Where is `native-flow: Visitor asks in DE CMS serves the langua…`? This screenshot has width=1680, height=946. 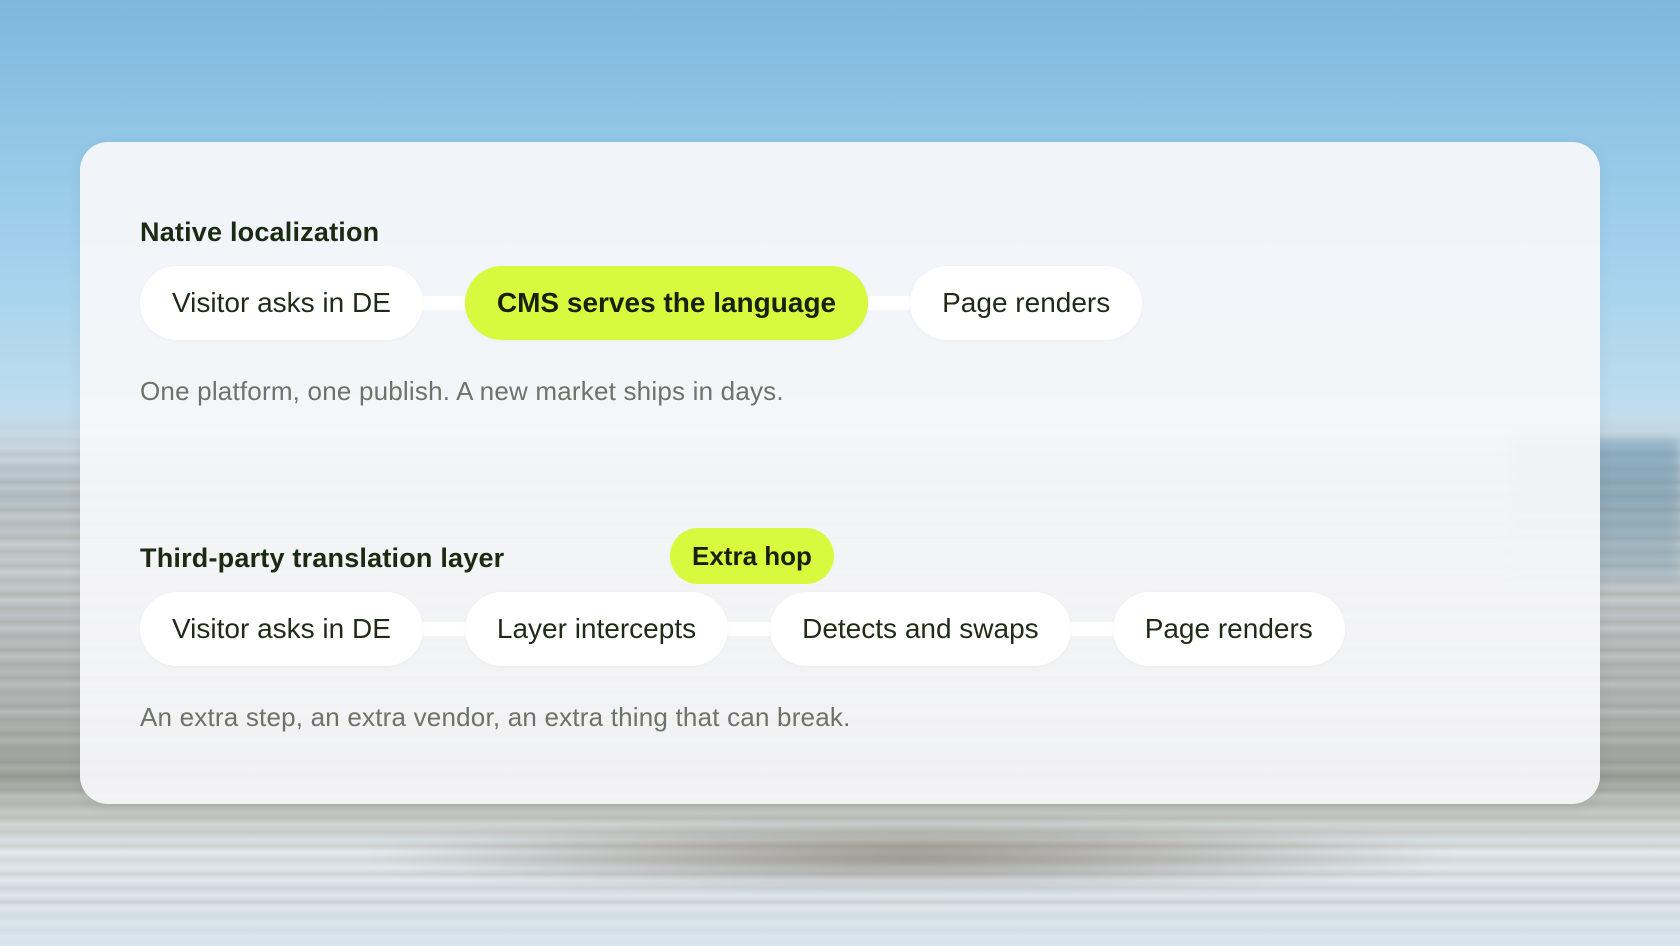 native-flow: Visitor asks in DE CMS serves the langua… is located at coordinates (840, 303).